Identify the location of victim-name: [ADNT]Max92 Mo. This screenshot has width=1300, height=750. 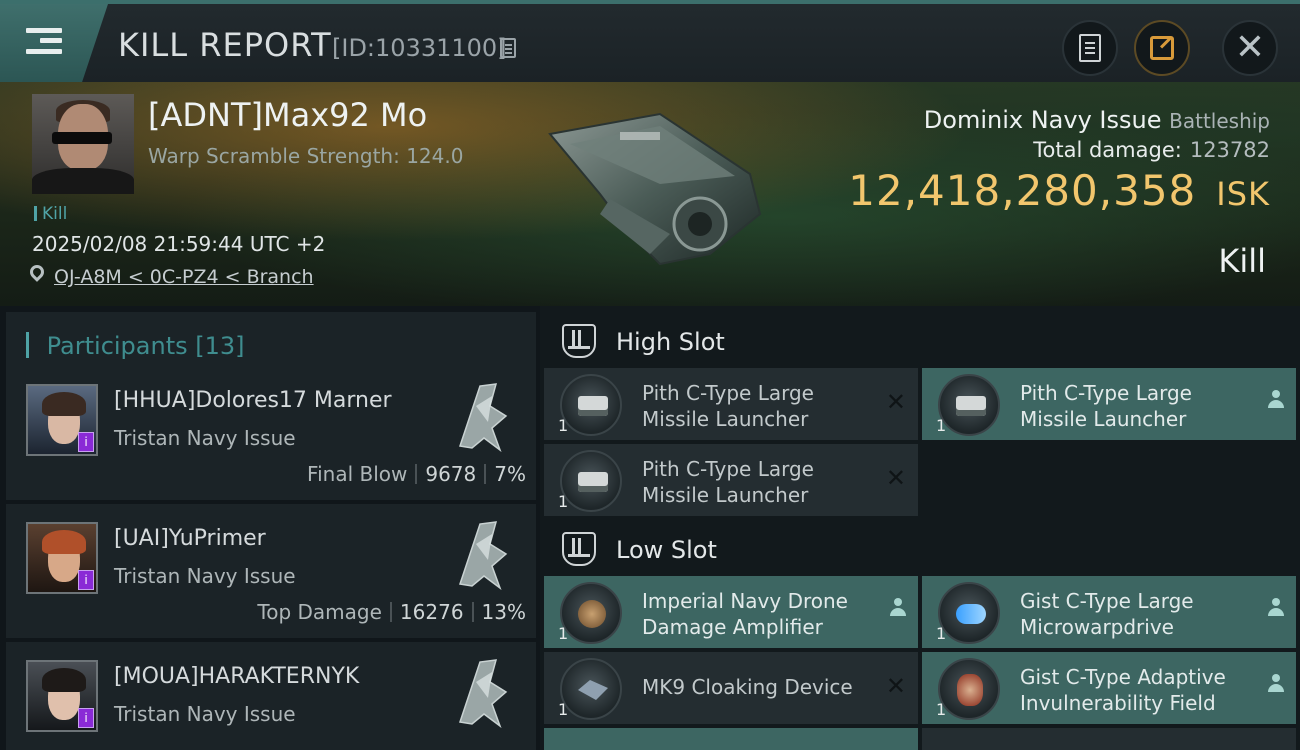
(287, 115).